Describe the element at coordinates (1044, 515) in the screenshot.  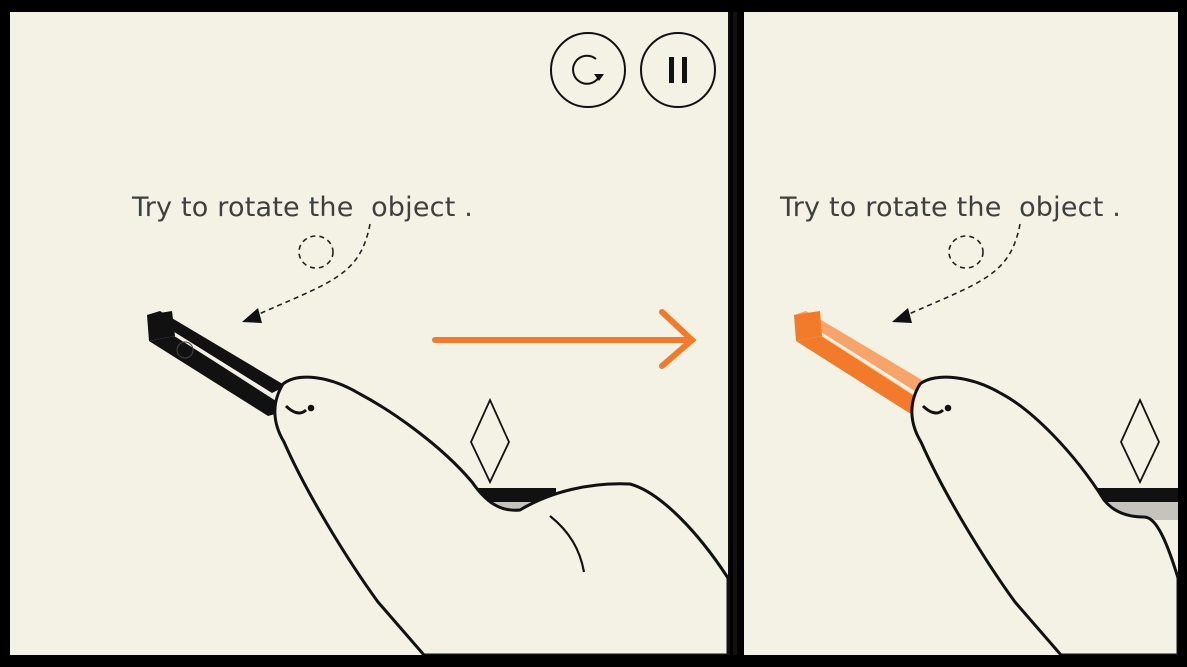
I see `hand-illustration` at that location.